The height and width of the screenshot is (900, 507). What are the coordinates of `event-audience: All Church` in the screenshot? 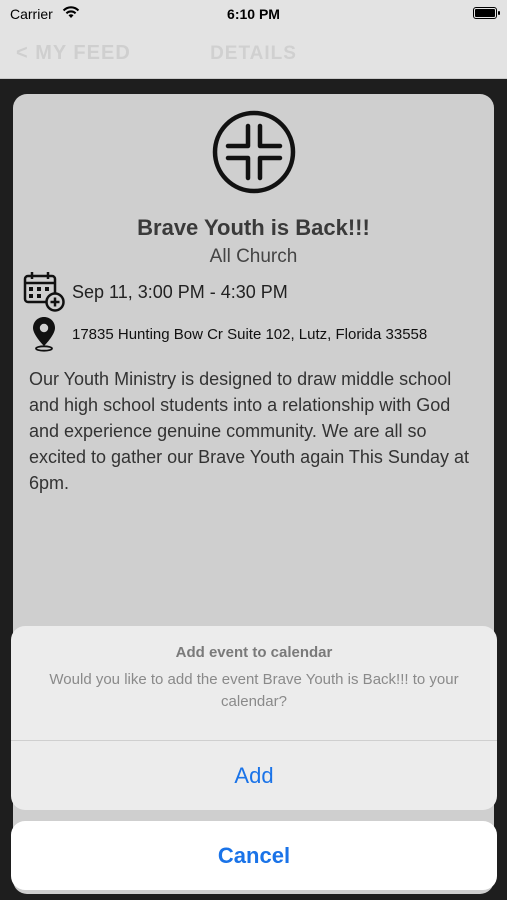 It's located at (253, 256).